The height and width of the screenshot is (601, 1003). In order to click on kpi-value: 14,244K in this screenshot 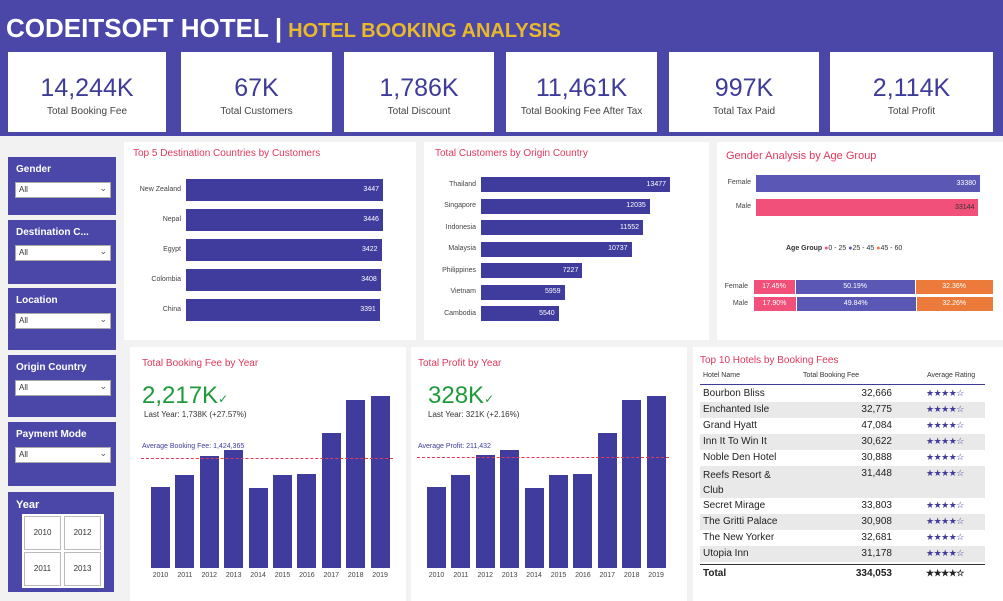, I will do `click(87, 88)`.